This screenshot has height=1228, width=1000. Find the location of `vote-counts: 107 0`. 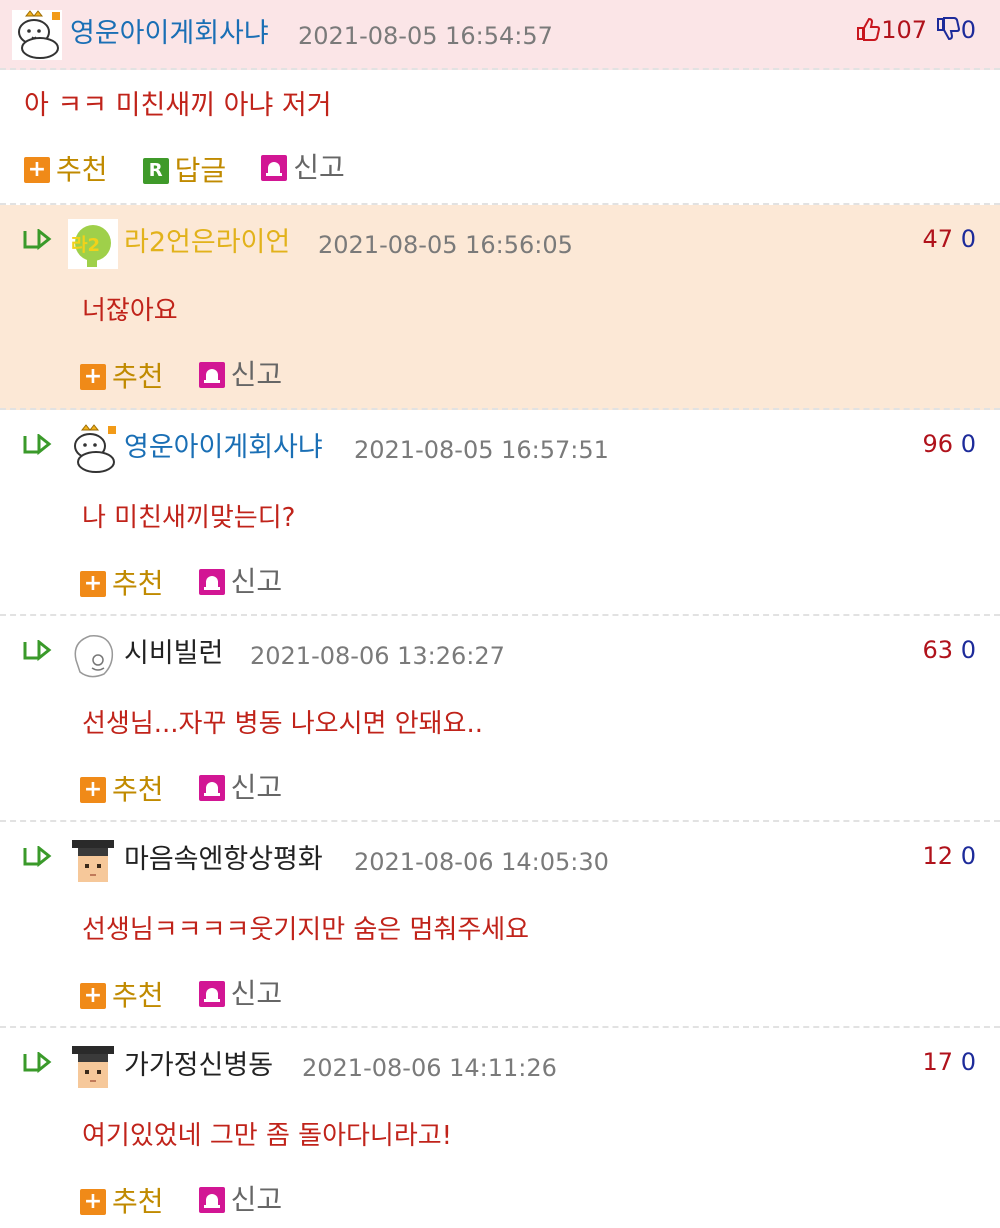

vote-counts: 107 0 is located at coordinates (915, 30).